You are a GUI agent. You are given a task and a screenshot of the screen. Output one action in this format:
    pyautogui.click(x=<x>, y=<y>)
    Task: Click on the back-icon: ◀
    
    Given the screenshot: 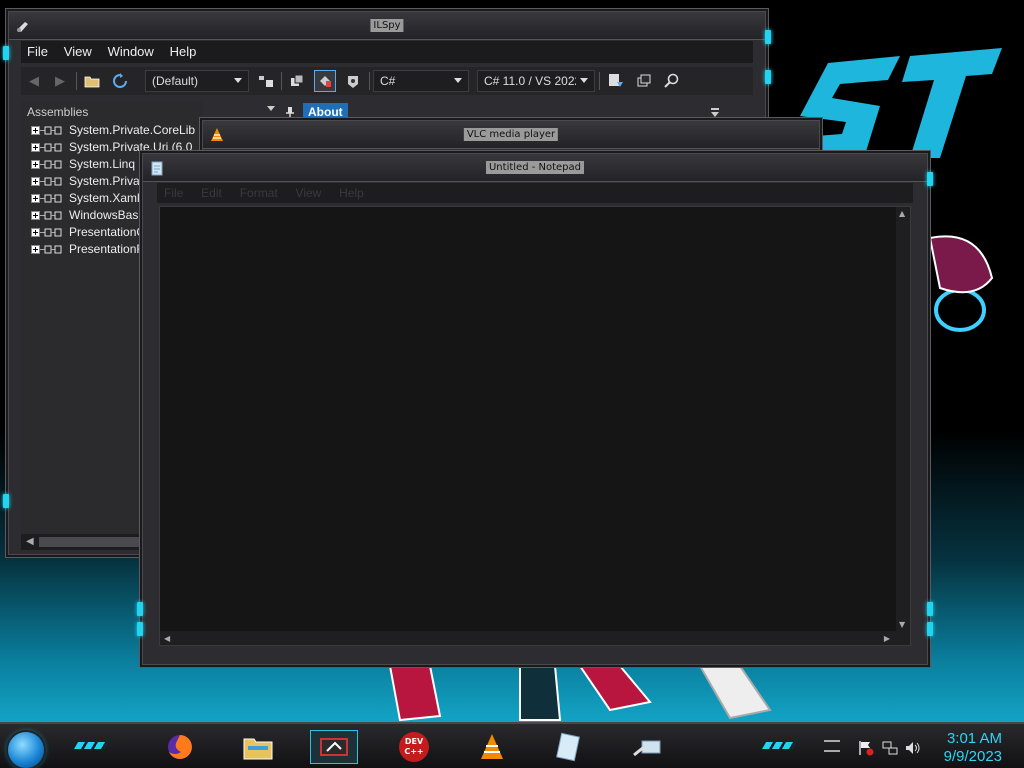 What is the action you would take?
    pyautogui.click(x=34, y=81)
    